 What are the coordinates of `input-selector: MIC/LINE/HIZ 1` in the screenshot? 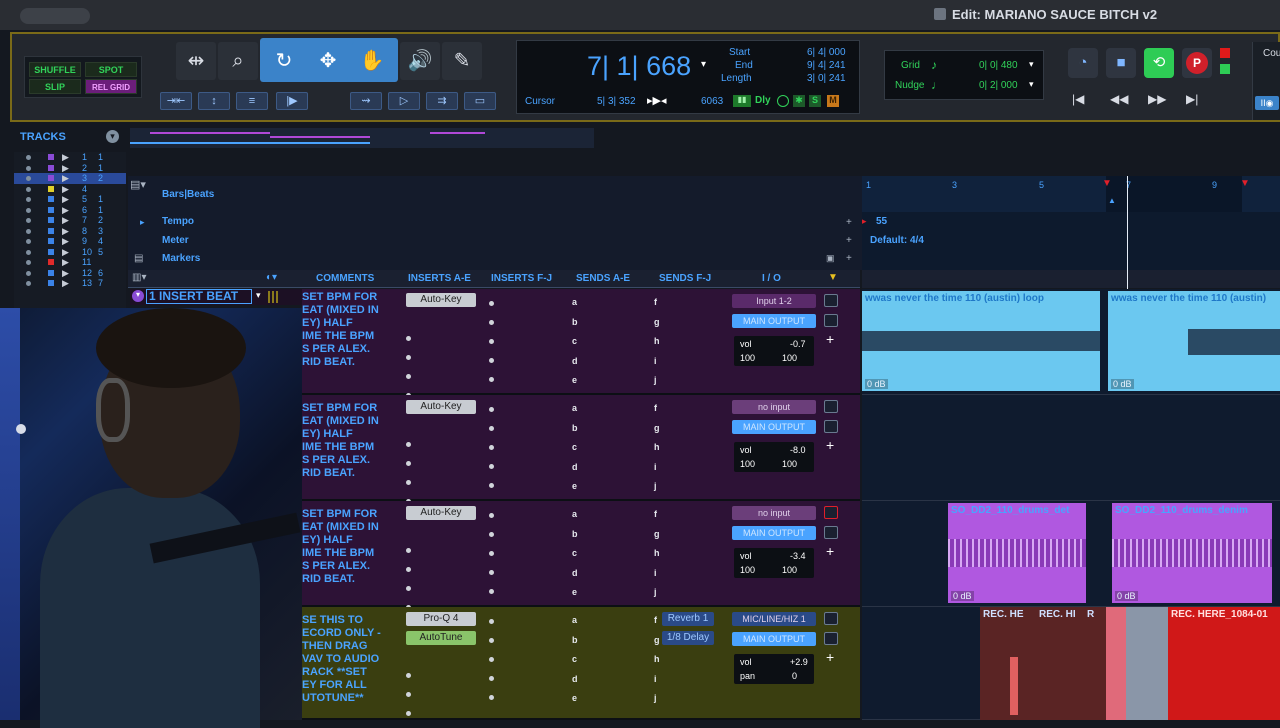 It's located at (774, 619).